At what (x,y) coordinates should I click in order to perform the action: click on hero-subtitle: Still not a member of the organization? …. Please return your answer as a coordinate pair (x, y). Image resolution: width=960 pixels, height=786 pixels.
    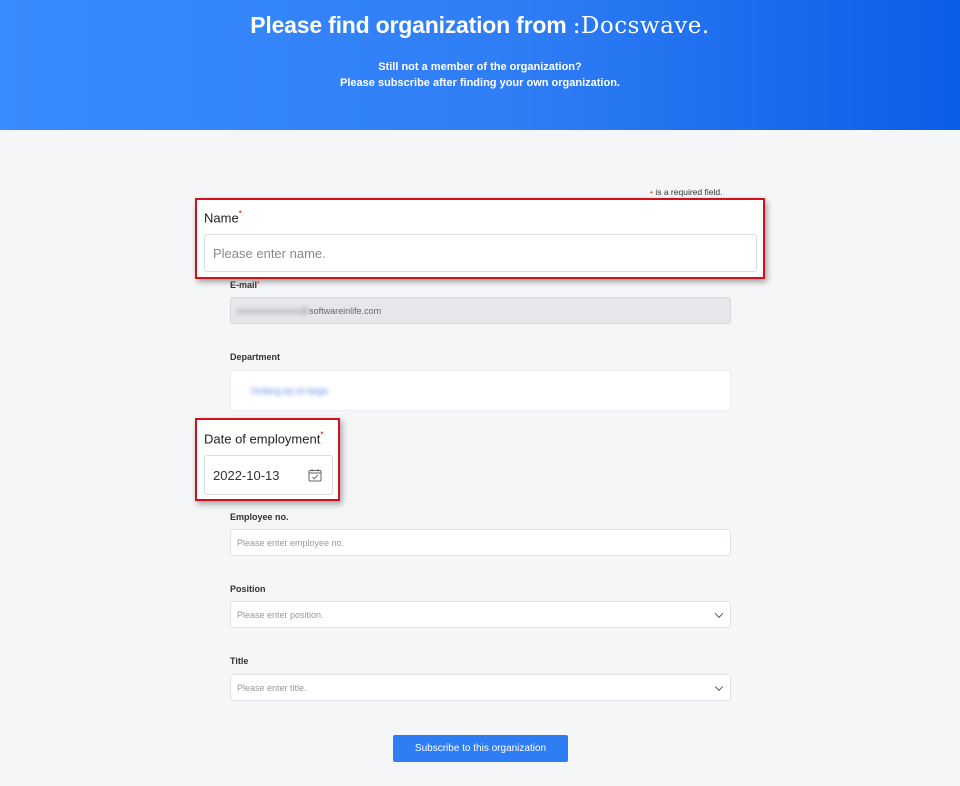
    Looking at the image, I should click on (480, 75).